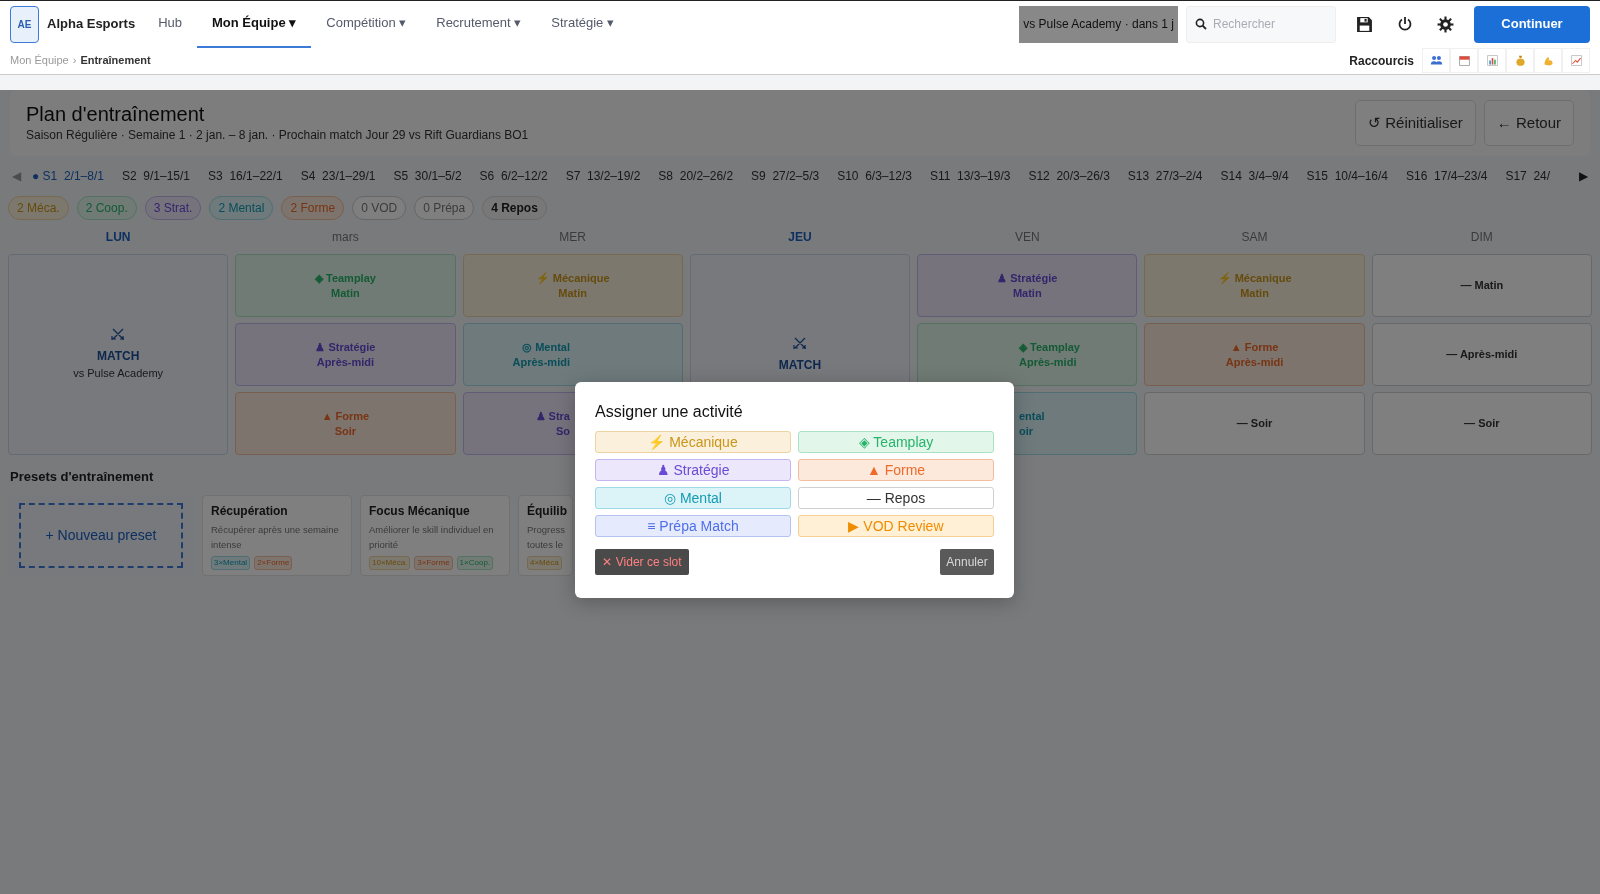 This screenshot has width=1600, height=894. I want to click on week-tab: S8 20/2–26/2, so click(696, 176).